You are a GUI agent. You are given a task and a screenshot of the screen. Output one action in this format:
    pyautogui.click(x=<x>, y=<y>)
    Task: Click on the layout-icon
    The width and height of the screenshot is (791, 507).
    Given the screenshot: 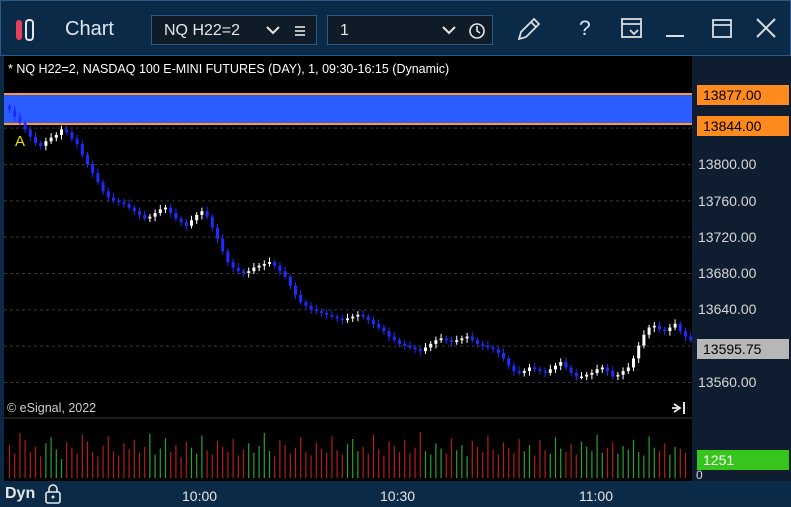 What is the action you would take?
    pyautogui.click(x=632, y=29)
    